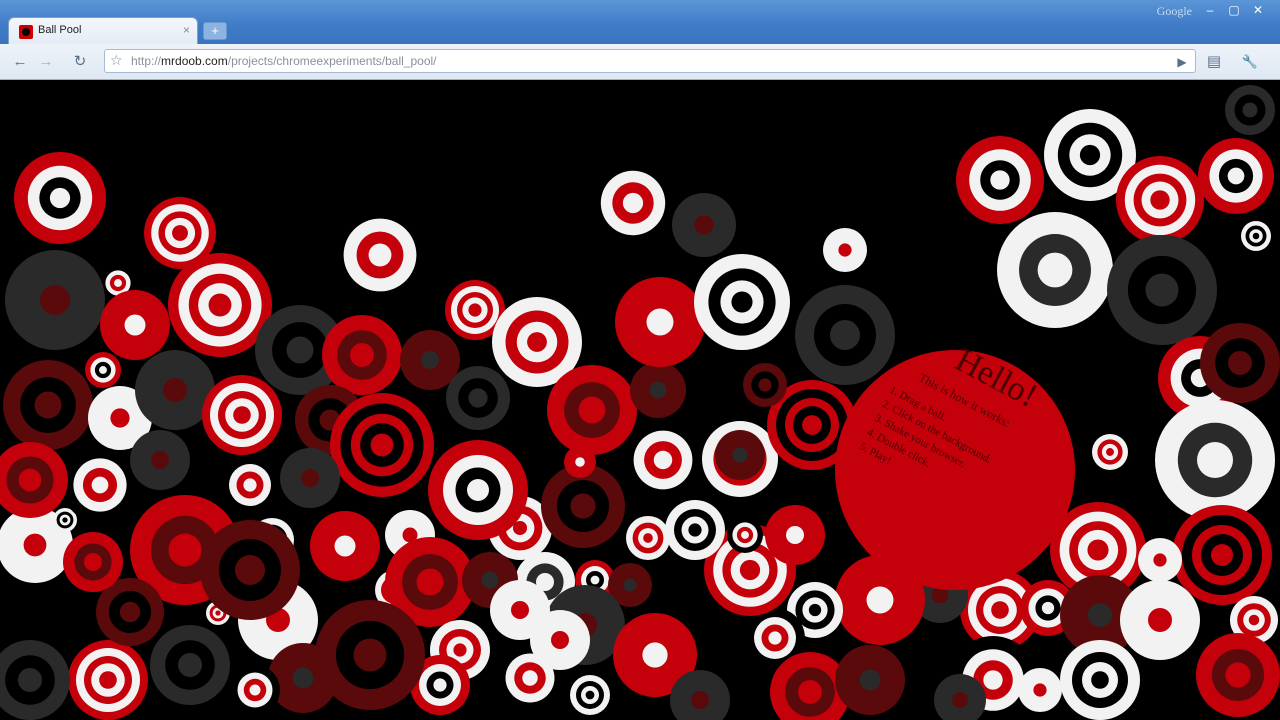  I want to click on new-tab-button: +, so click(215, 31).